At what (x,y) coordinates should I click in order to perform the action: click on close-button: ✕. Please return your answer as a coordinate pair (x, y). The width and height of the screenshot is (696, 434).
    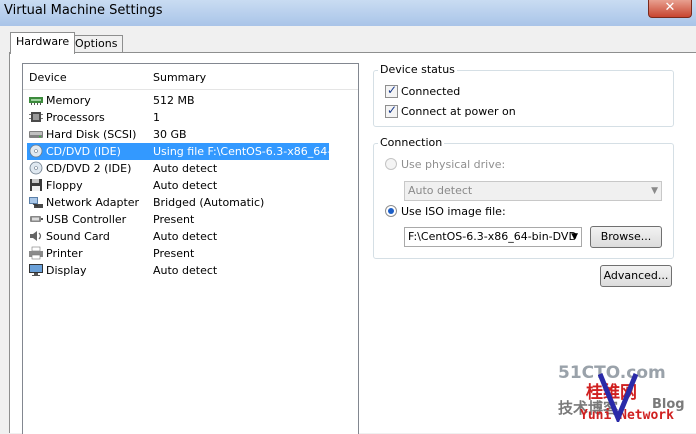
    Looking at the image, I should click on (670, 9).